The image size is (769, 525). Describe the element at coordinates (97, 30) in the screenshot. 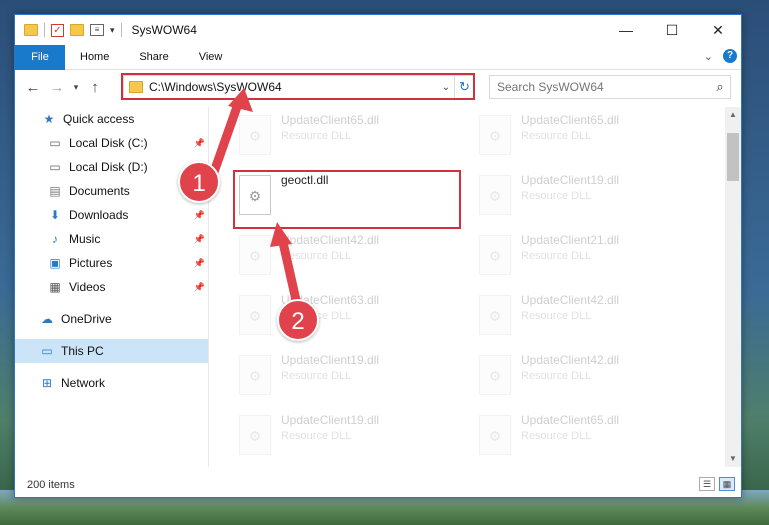

I see `properties-icon: ≡` at that location.